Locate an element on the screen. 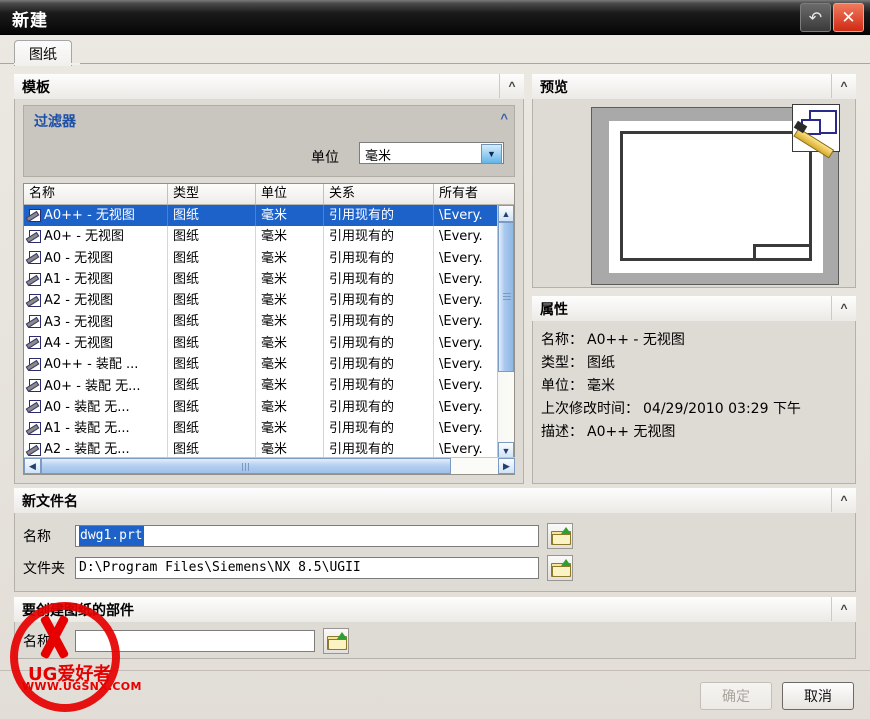  table-row: A4 - 无视图 图纸 毫米 引用现有的 \Every. is located at coordinates (261, 343).